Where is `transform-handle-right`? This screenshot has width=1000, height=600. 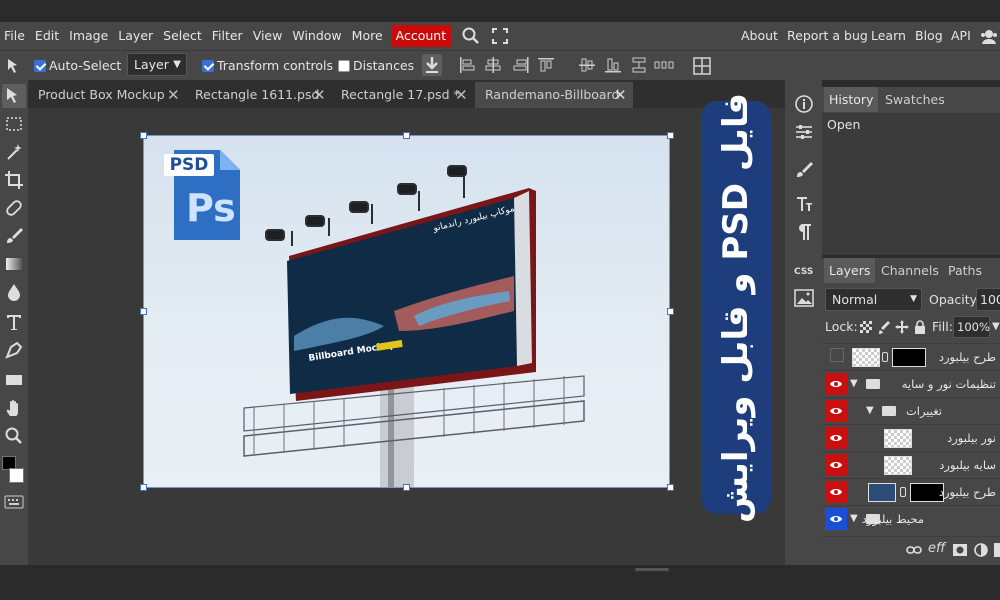
transform-handle-right is located at coordinates (670, 311).